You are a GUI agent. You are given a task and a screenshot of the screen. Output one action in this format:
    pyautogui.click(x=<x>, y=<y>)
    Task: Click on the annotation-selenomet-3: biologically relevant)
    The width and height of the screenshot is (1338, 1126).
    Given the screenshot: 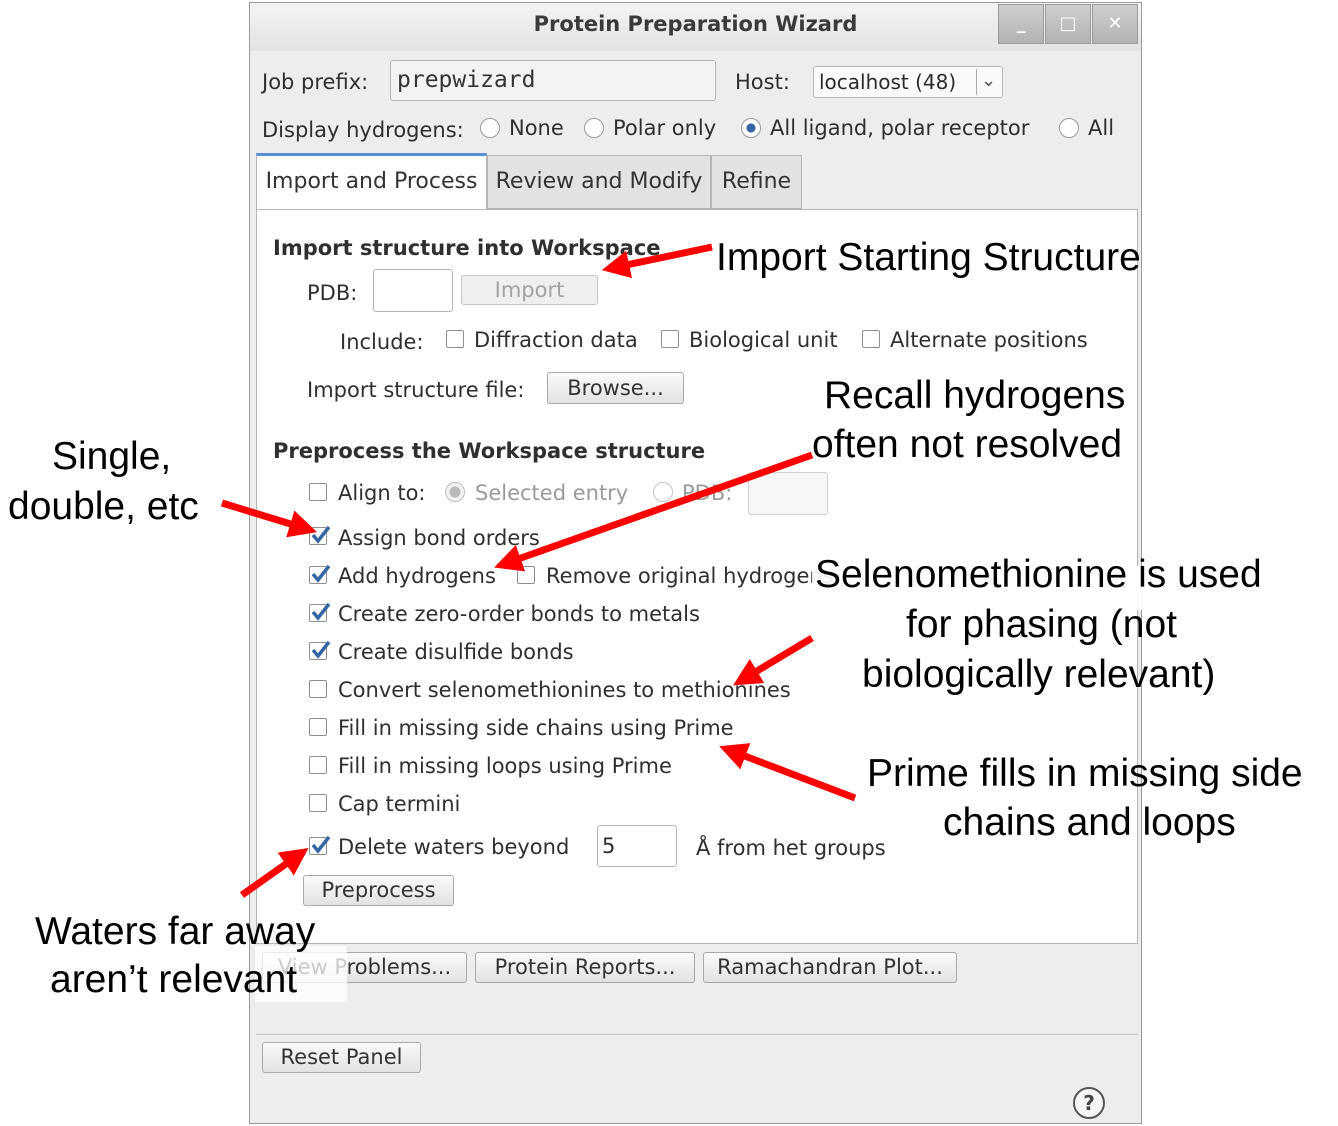 What is the action you would take?
    pyautogui.click(x=1039, y=674)
    